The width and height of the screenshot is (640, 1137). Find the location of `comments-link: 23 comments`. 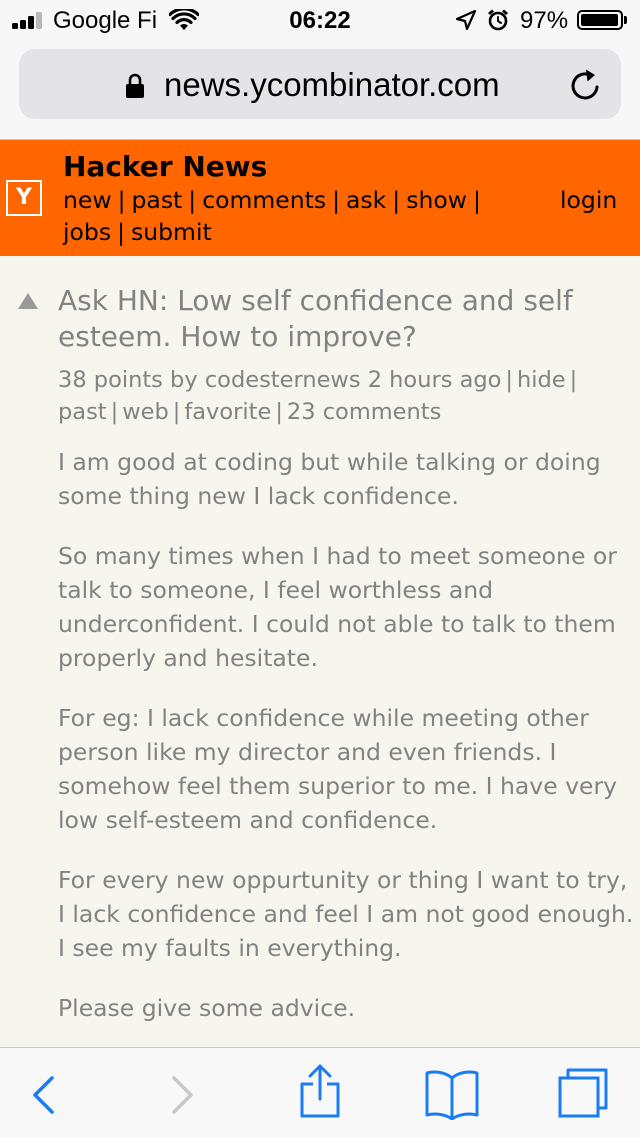

comments-link: 23 comments is located at coordinates (364, 412).